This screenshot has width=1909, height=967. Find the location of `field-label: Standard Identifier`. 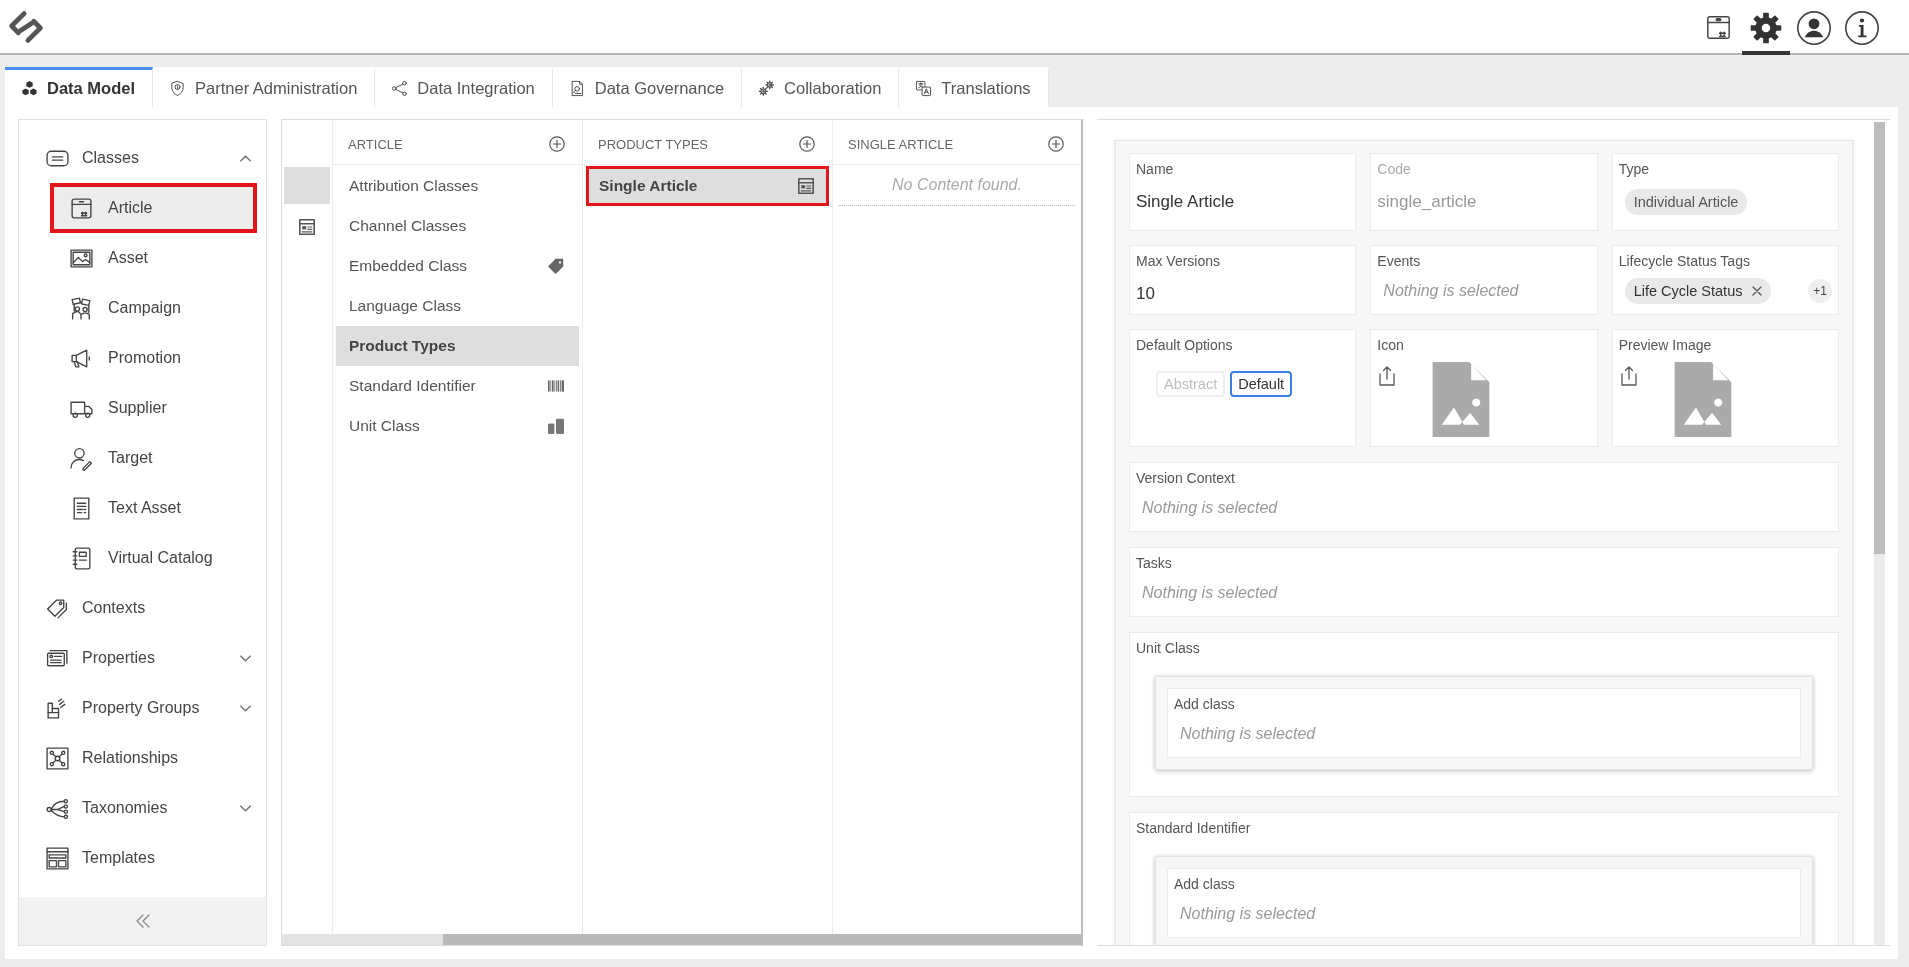

field-label: Standard Identifier is located at coordinates (1193, 828).